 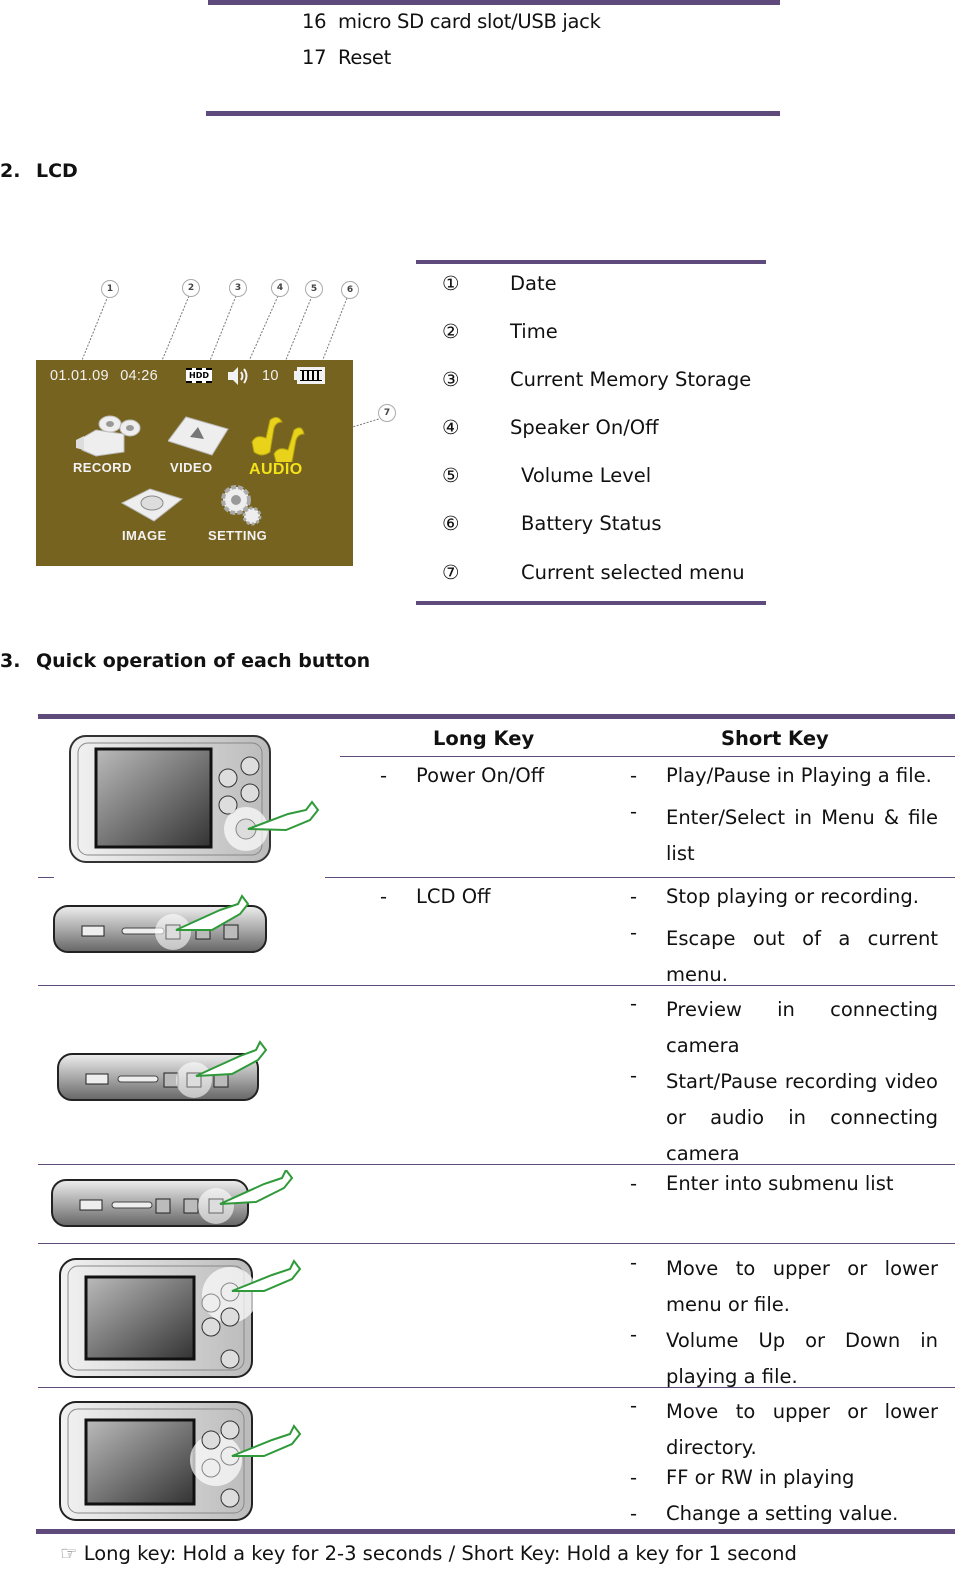 I want to click on short-key-action: Enter/Select in Menu & file list, so click(x=802, y=835).